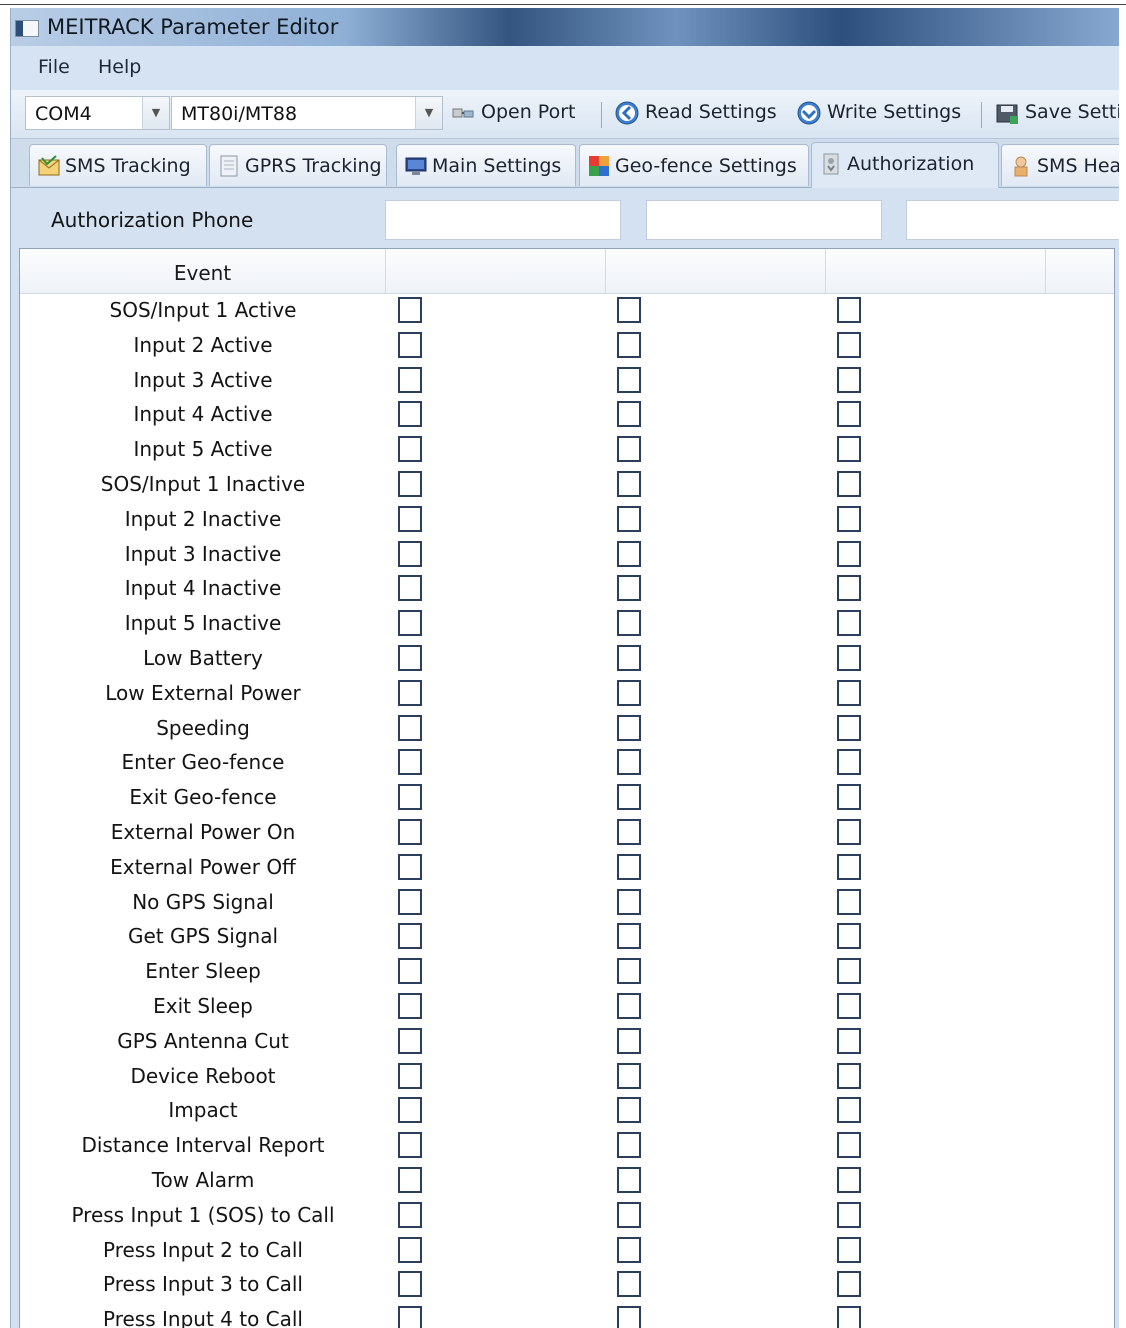 This screenshot has height=1328, width=1126. Describe the element at coordinates (936, 271) in the screenshot. I see `phone-3-column-header` at that location.